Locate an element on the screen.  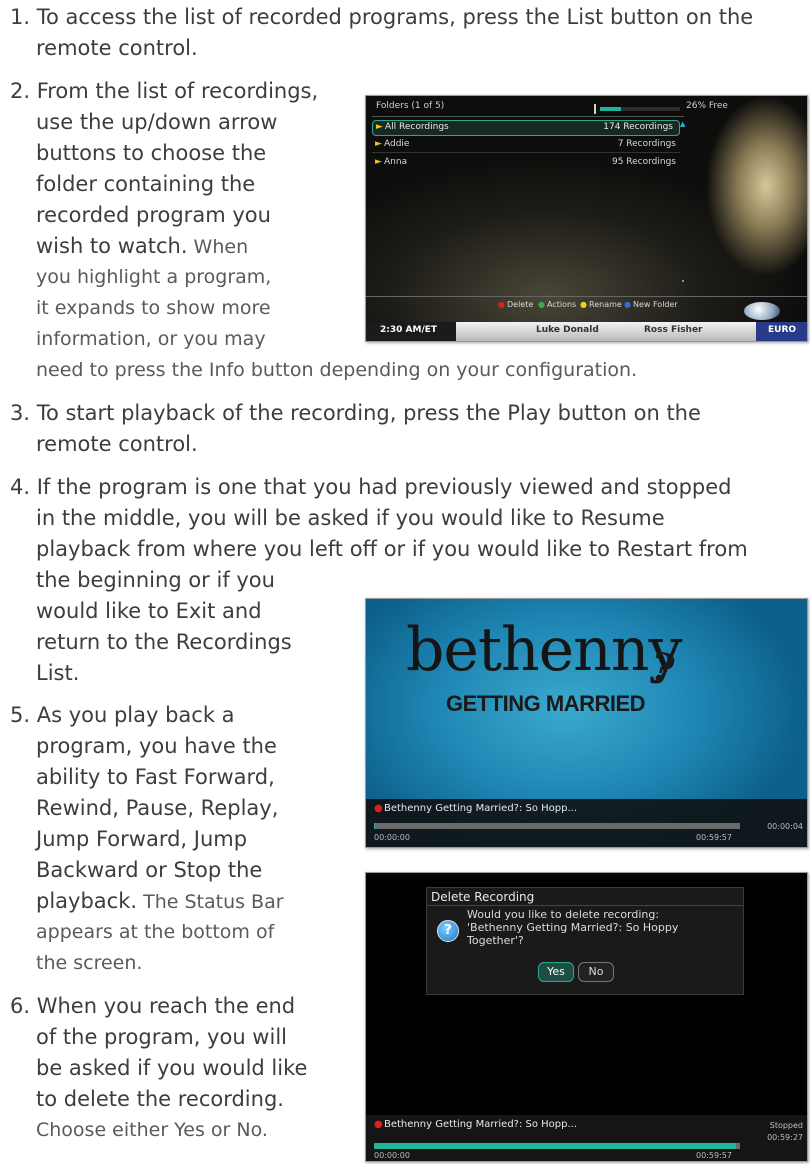
action-delete: Delete is located at coordinates (520, 304).